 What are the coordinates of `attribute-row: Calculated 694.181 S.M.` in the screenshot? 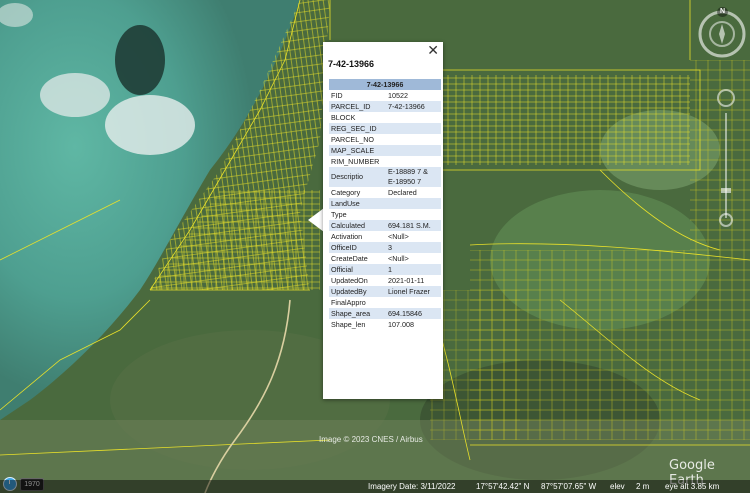 It's located at (385, 225).